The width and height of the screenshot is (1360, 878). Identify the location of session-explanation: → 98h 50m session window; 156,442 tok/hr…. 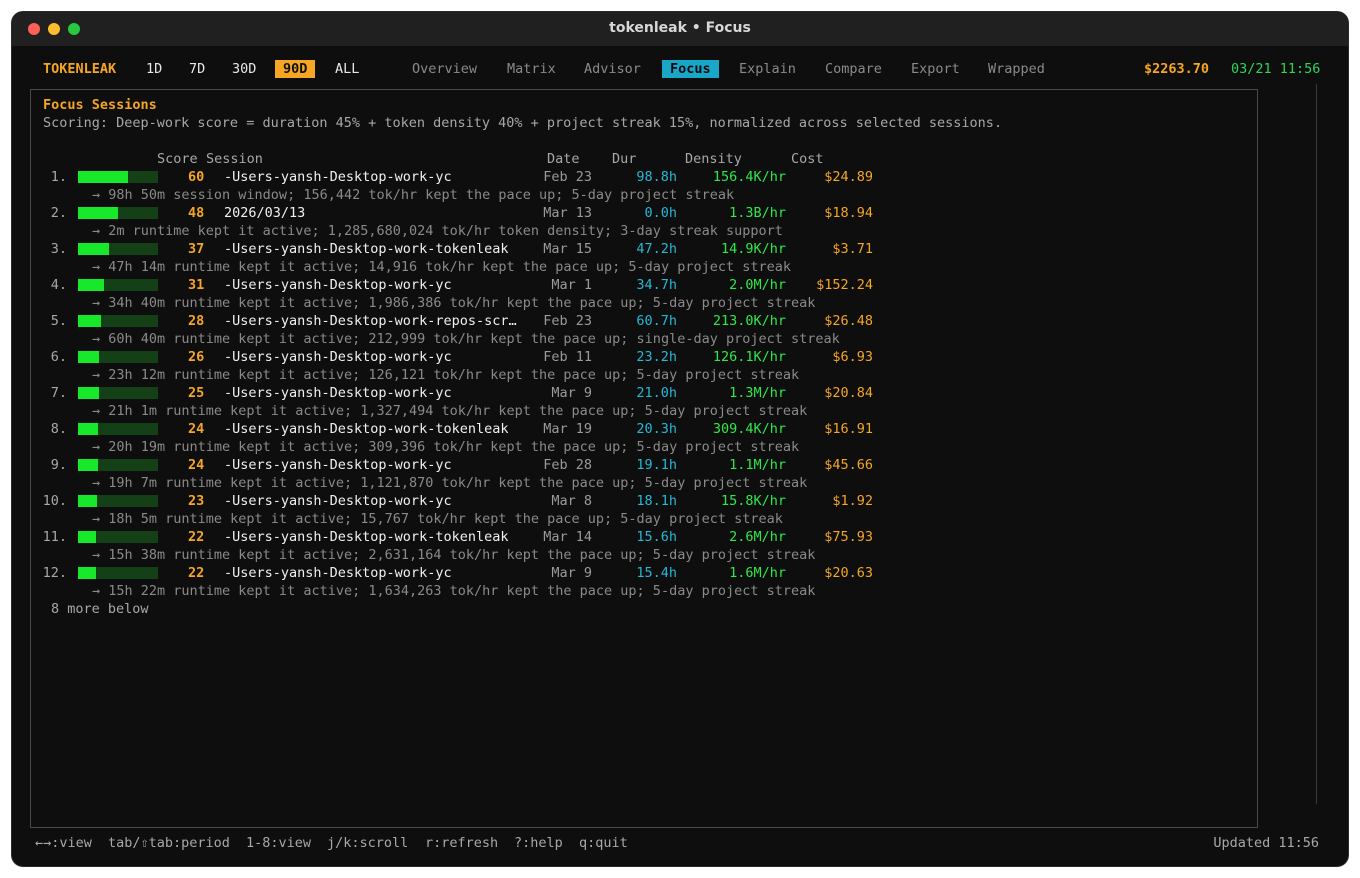
(413, 195).